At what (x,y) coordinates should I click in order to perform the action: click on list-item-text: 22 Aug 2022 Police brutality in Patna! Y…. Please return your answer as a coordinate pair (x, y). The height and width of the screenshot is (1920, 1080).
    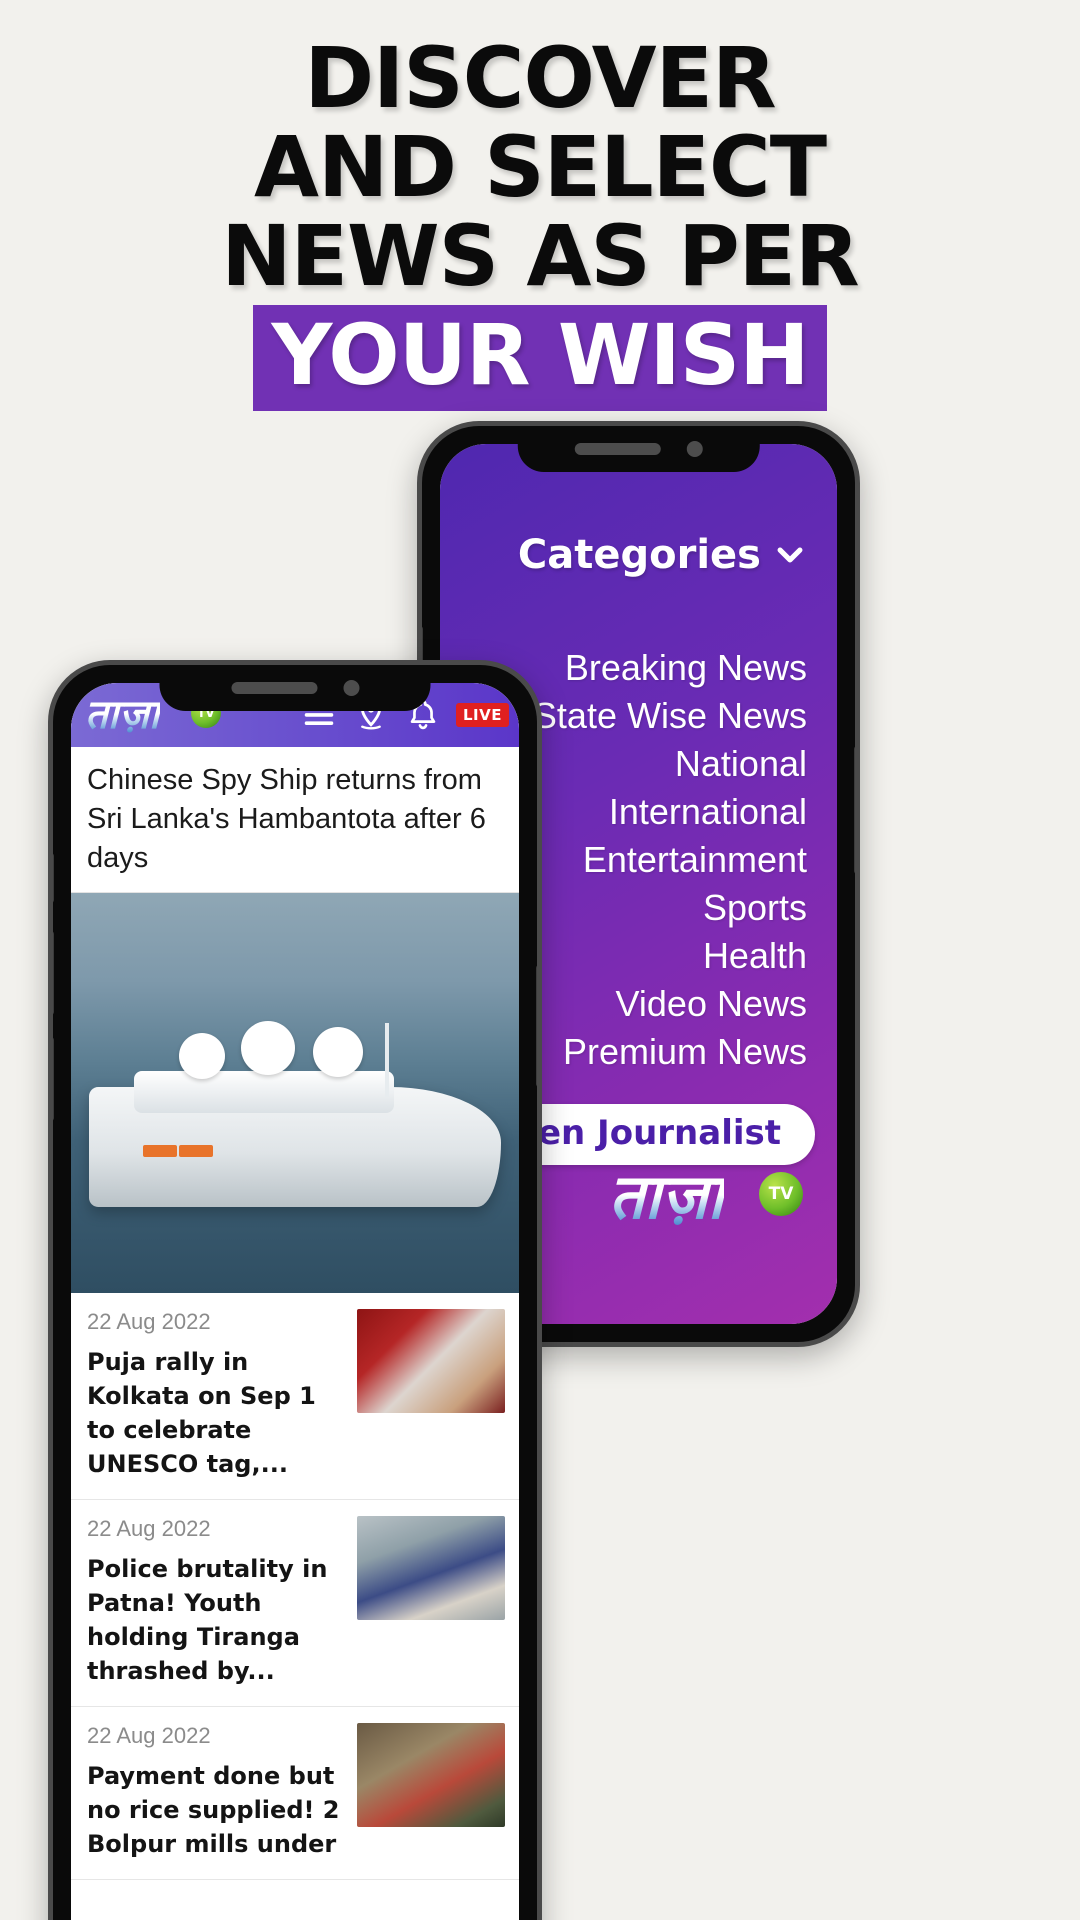
    Looking at the image, I should click on (216, 1602).